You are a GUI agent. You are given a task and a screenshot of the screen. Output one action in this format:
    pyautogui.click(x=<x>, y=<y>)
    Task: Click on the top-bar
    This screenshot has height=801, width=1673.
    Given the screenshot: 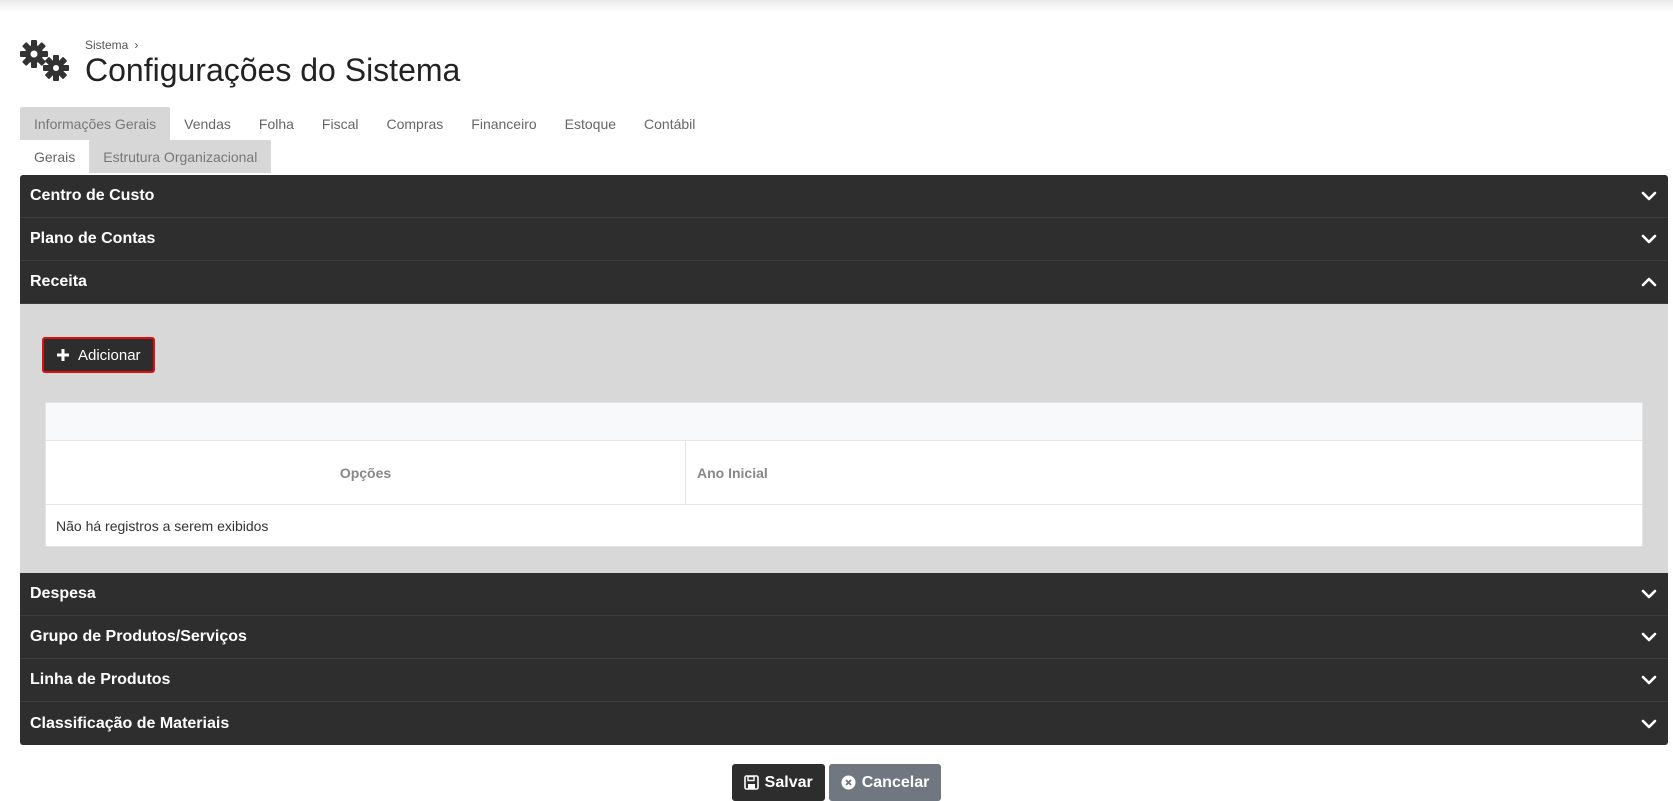 What is the action you would take?
    pyautogui.click(x=836, y=6)
    